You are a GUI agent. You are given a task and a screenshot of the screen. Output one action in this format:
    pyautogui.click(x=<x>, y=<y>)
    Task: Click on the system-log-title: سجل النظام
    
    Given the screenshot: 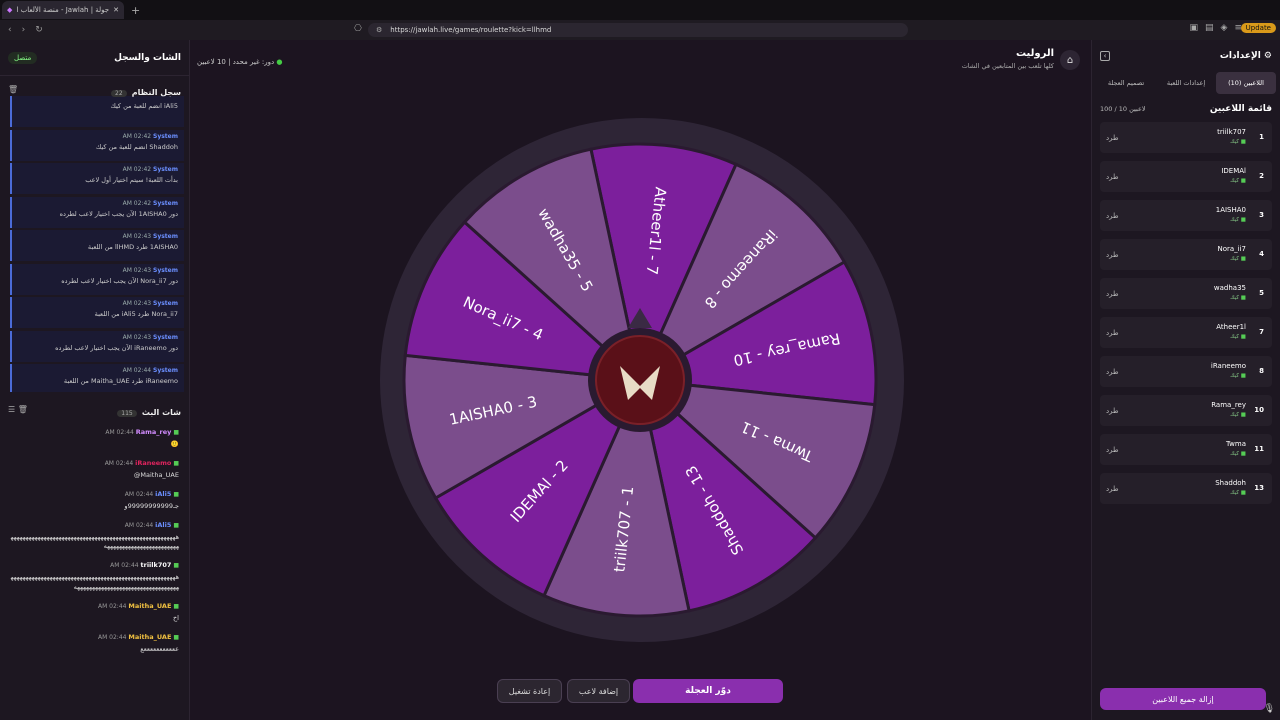 What is the action you would take?
    pyautogui.click(x=156, y=92)
    